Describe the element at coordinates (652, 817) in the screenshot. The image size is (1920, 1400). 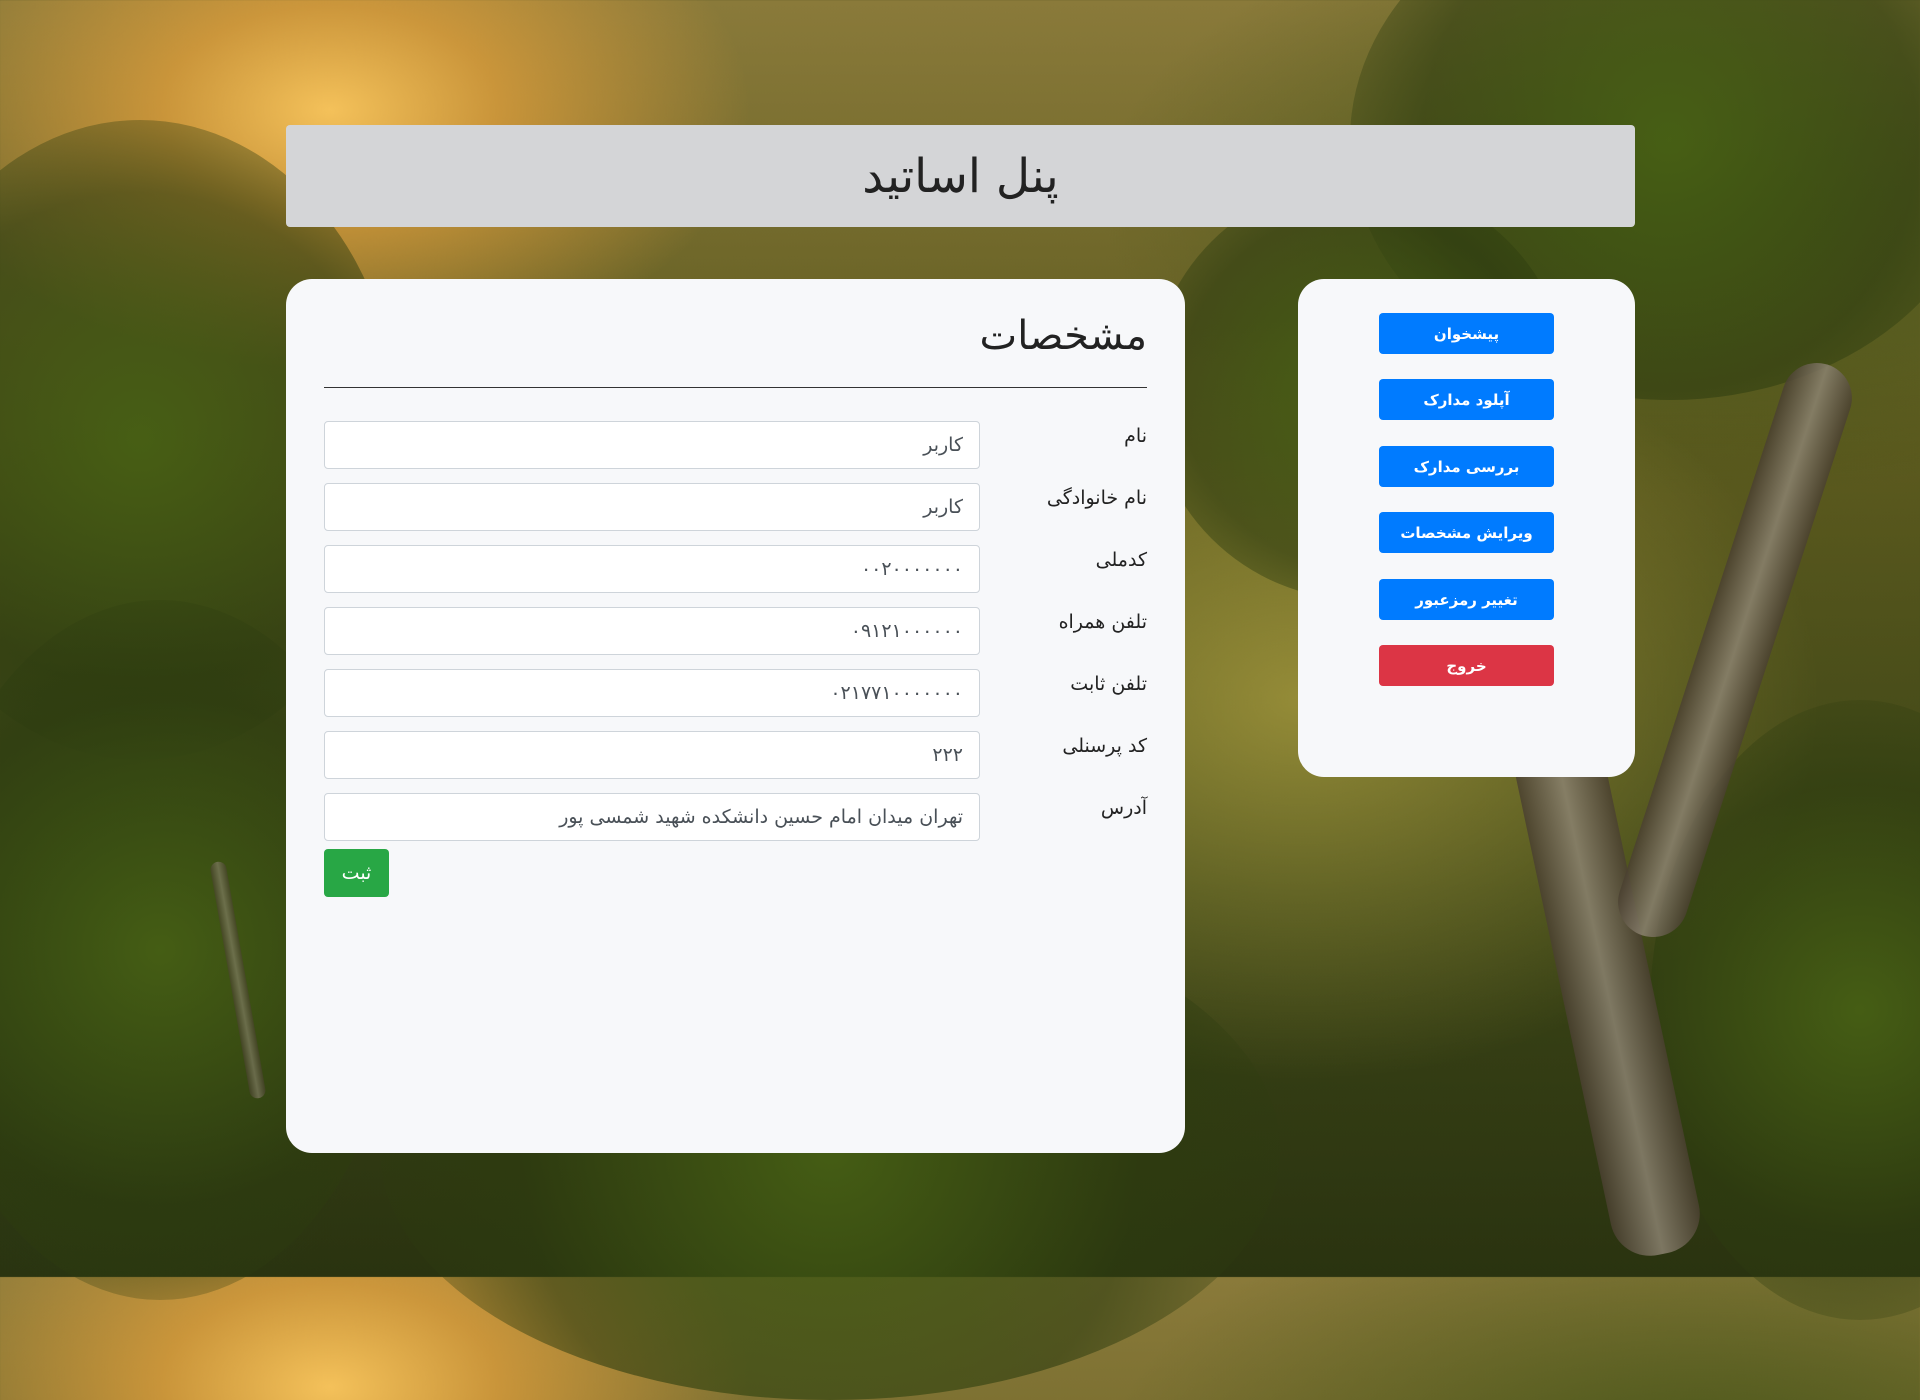
I see `address-input` at that location.